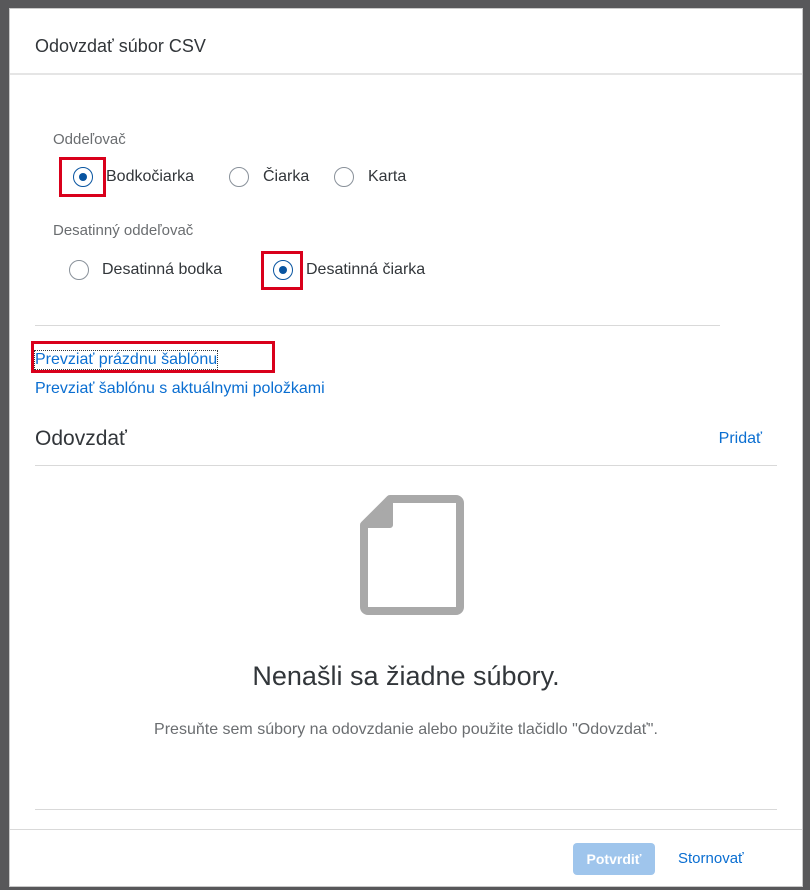 The image size is (810, 890). I want to click on empty-state-title: Nenašli sa žiadne súbory., so click(406, 676).